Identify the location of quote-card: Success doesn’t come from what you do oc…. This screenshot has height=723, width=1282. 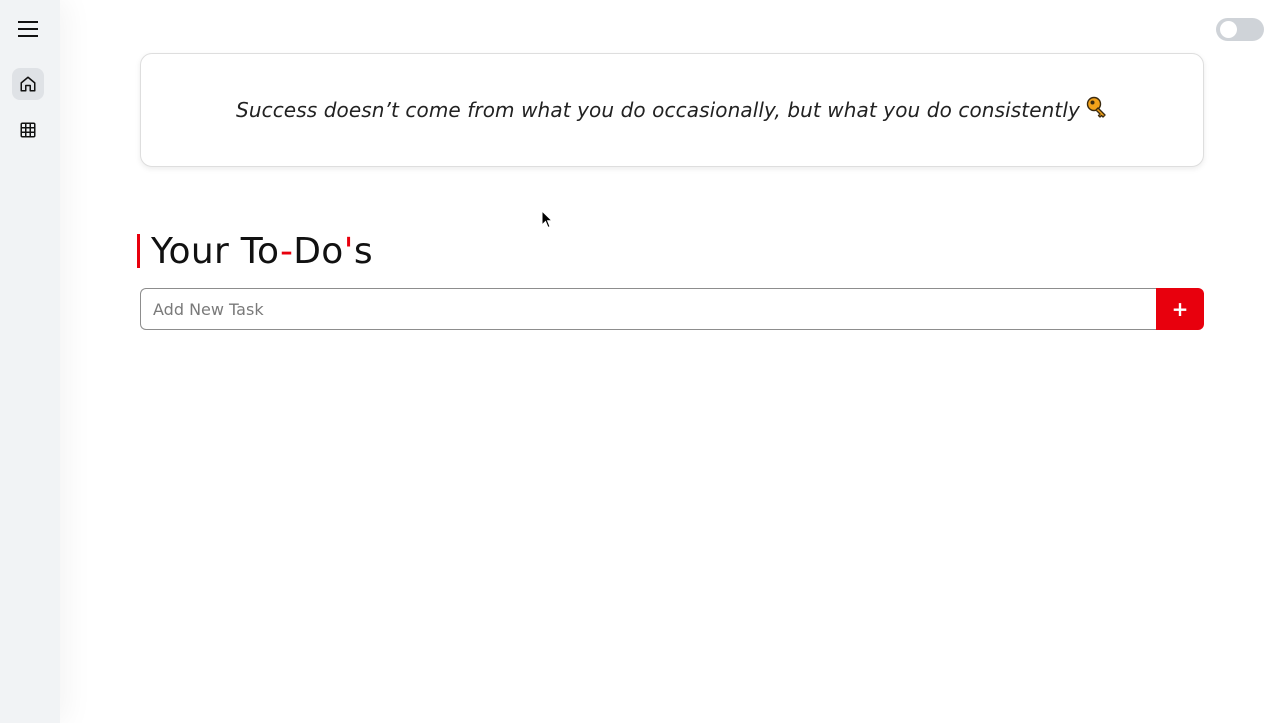
(672, 110).